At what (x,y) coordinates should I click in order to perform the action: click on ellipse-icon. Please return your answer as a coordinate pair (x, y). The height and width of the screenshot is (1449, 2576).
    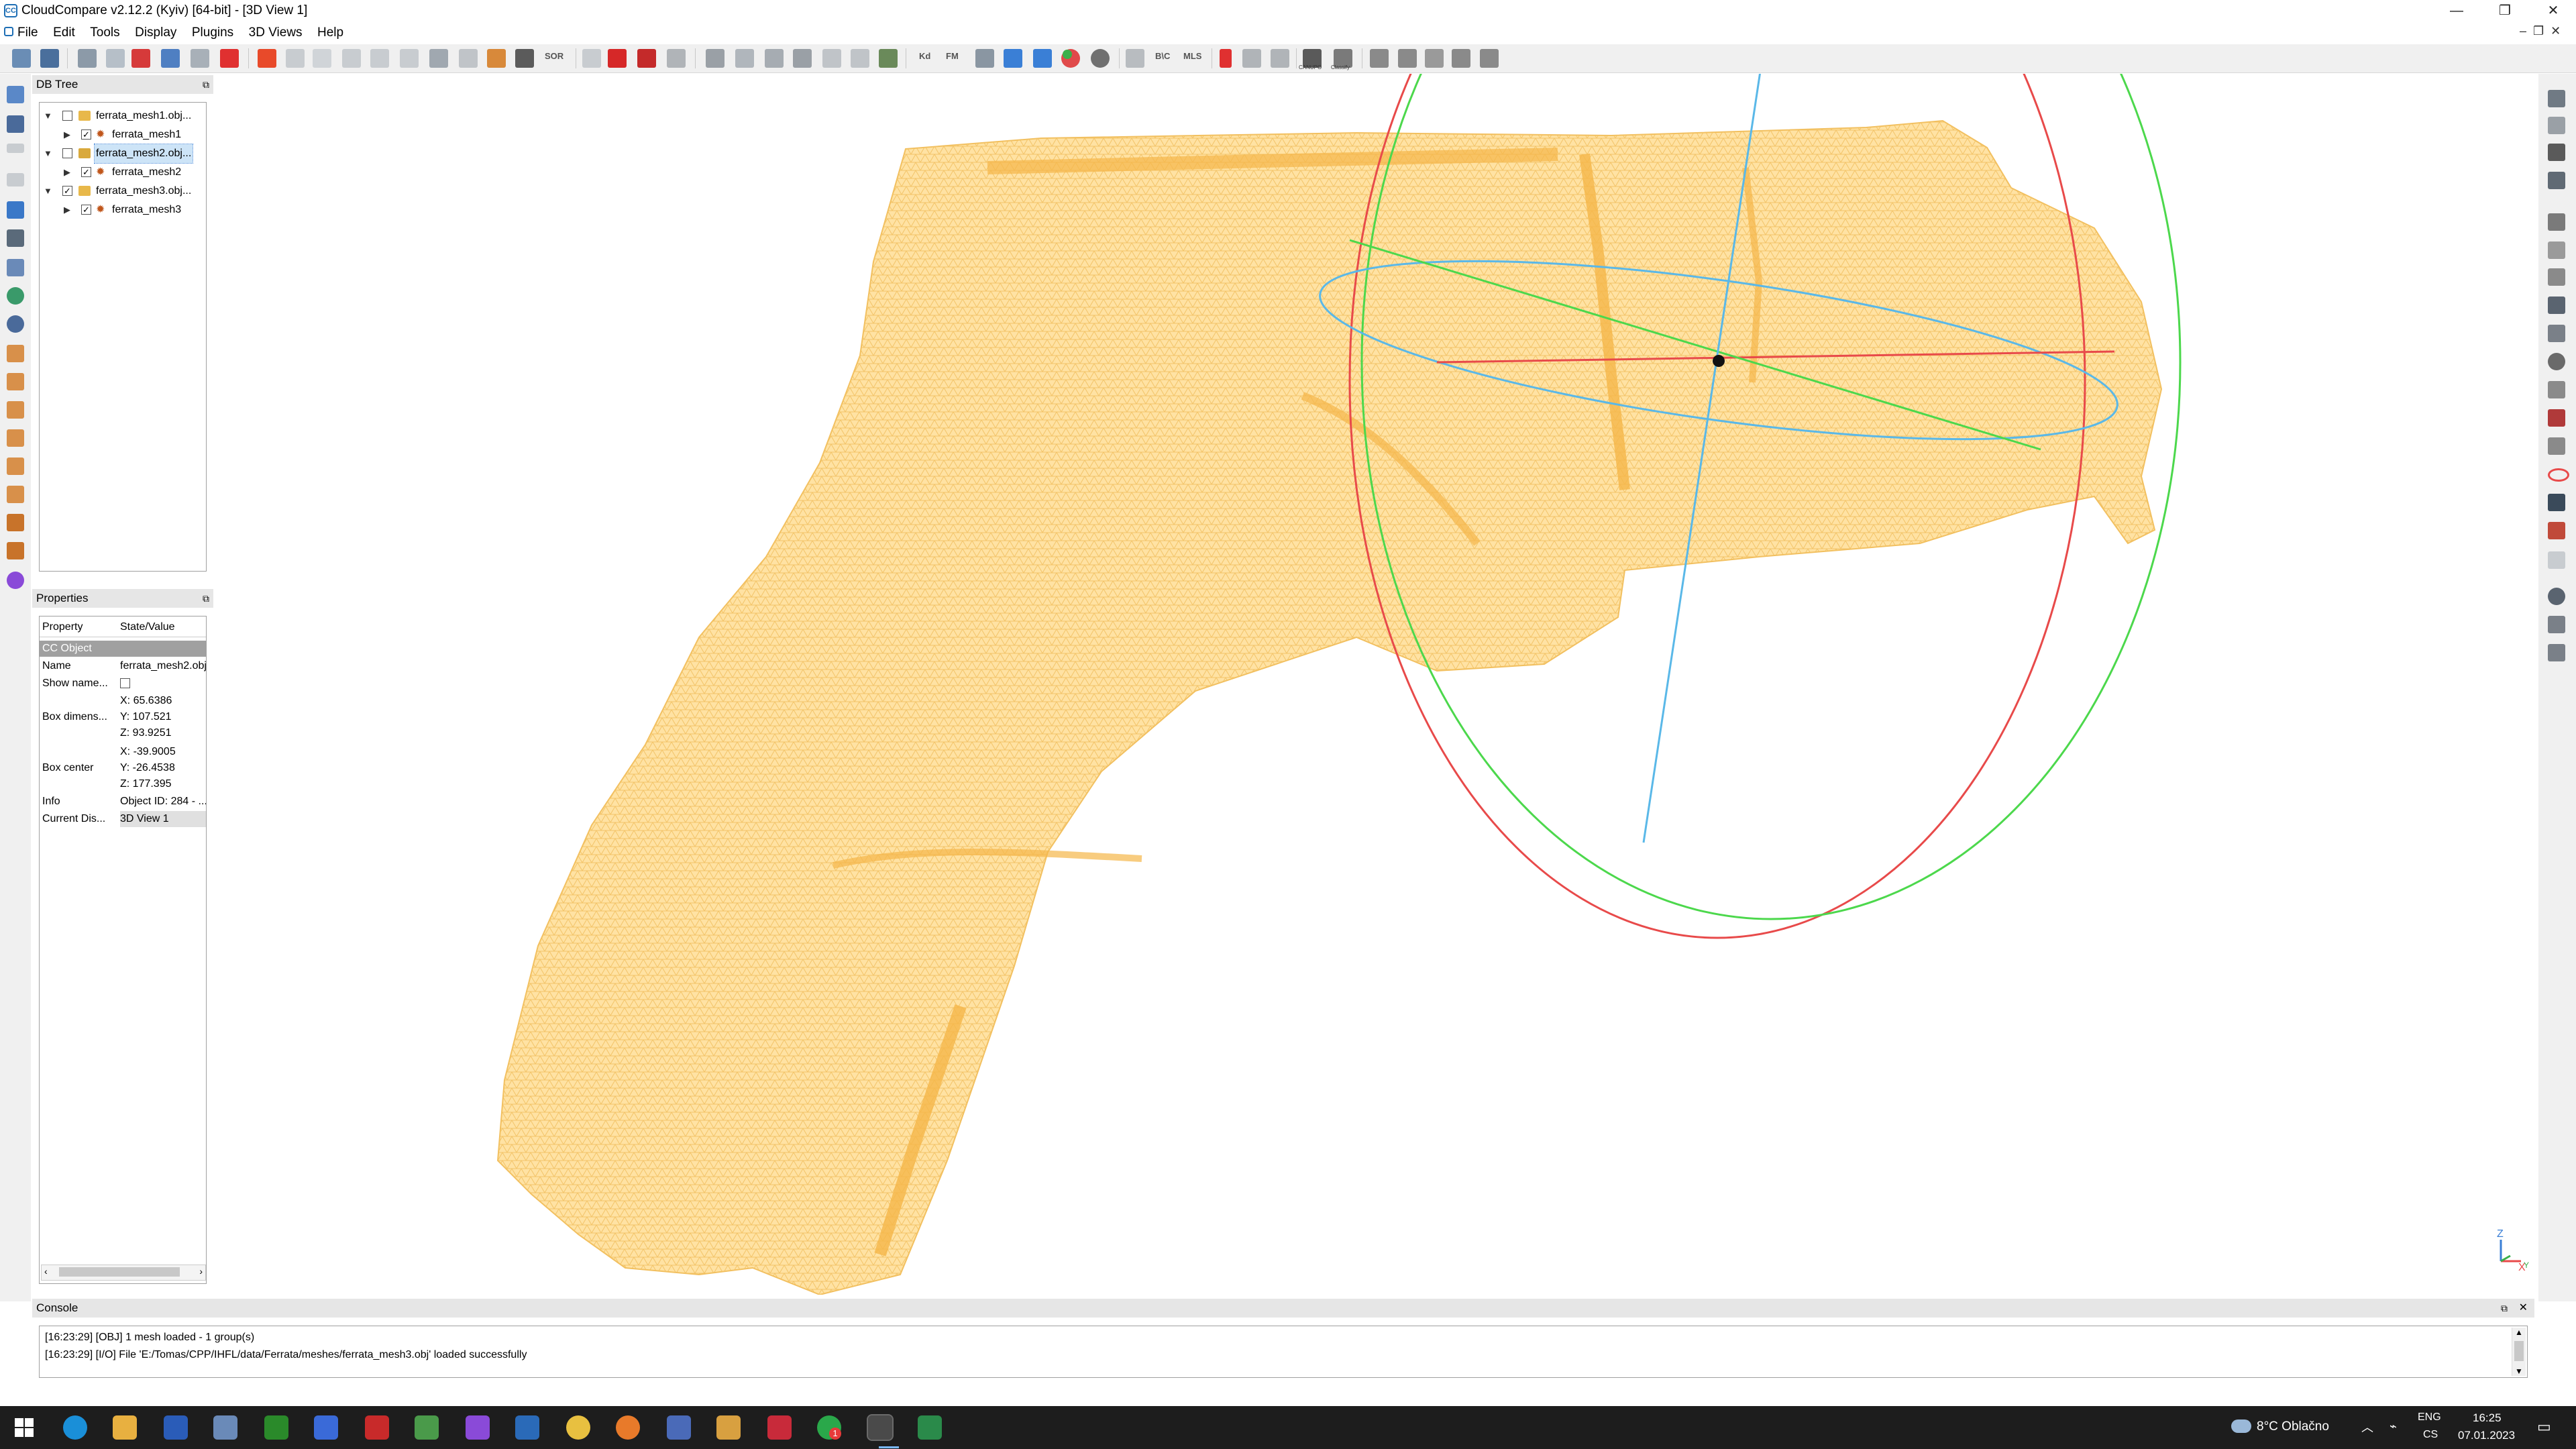
    Looking at the image, I should click on (2558, 475).